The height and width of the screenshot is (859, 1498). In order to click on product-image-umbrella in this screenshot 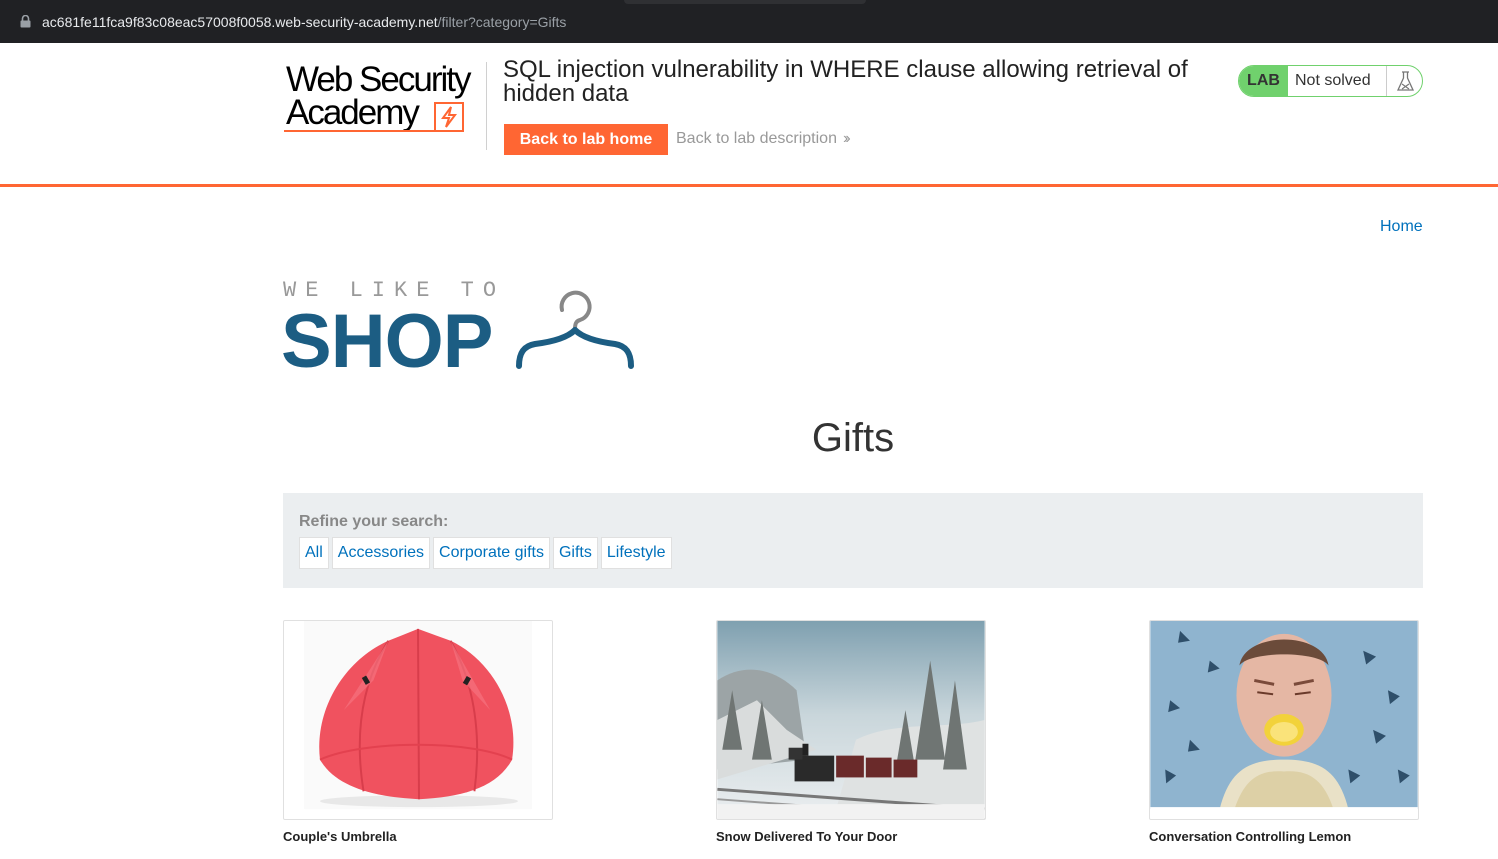, I will do `click(418, 720)`.